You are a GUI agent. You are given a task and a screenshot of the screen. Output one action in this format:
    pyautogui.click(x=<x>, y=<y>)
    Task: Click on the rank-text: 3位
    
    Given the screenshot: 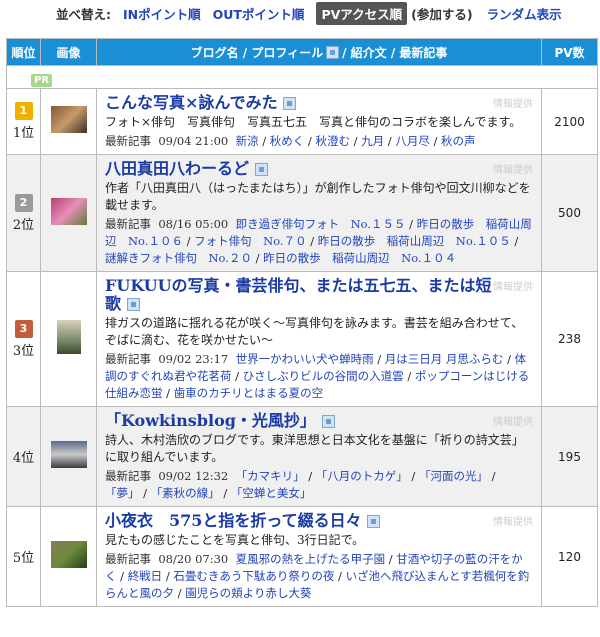 What is the action you would take?
    pyautogui.click(x=23, y=351)
    